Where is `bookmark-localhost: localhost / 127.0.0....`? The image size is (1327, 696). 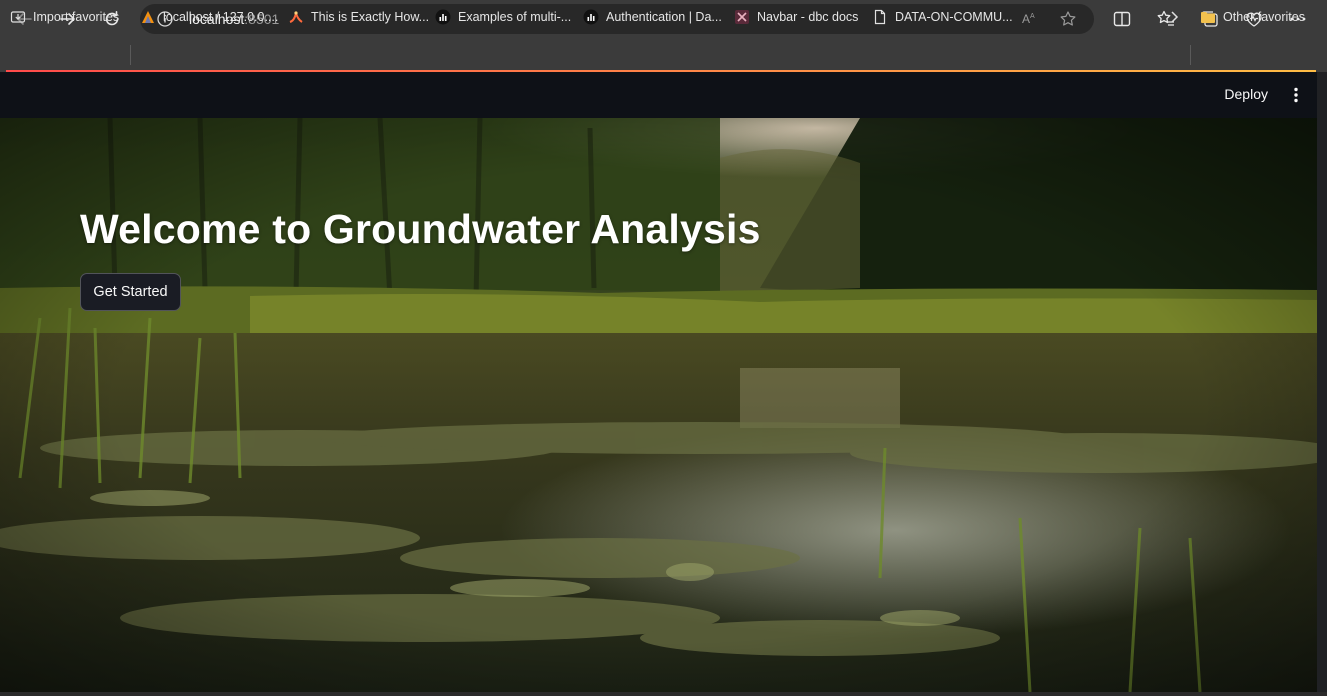 bookmark-localhost: localhost / 127.0.0.... is located at coordinates (209, 17).